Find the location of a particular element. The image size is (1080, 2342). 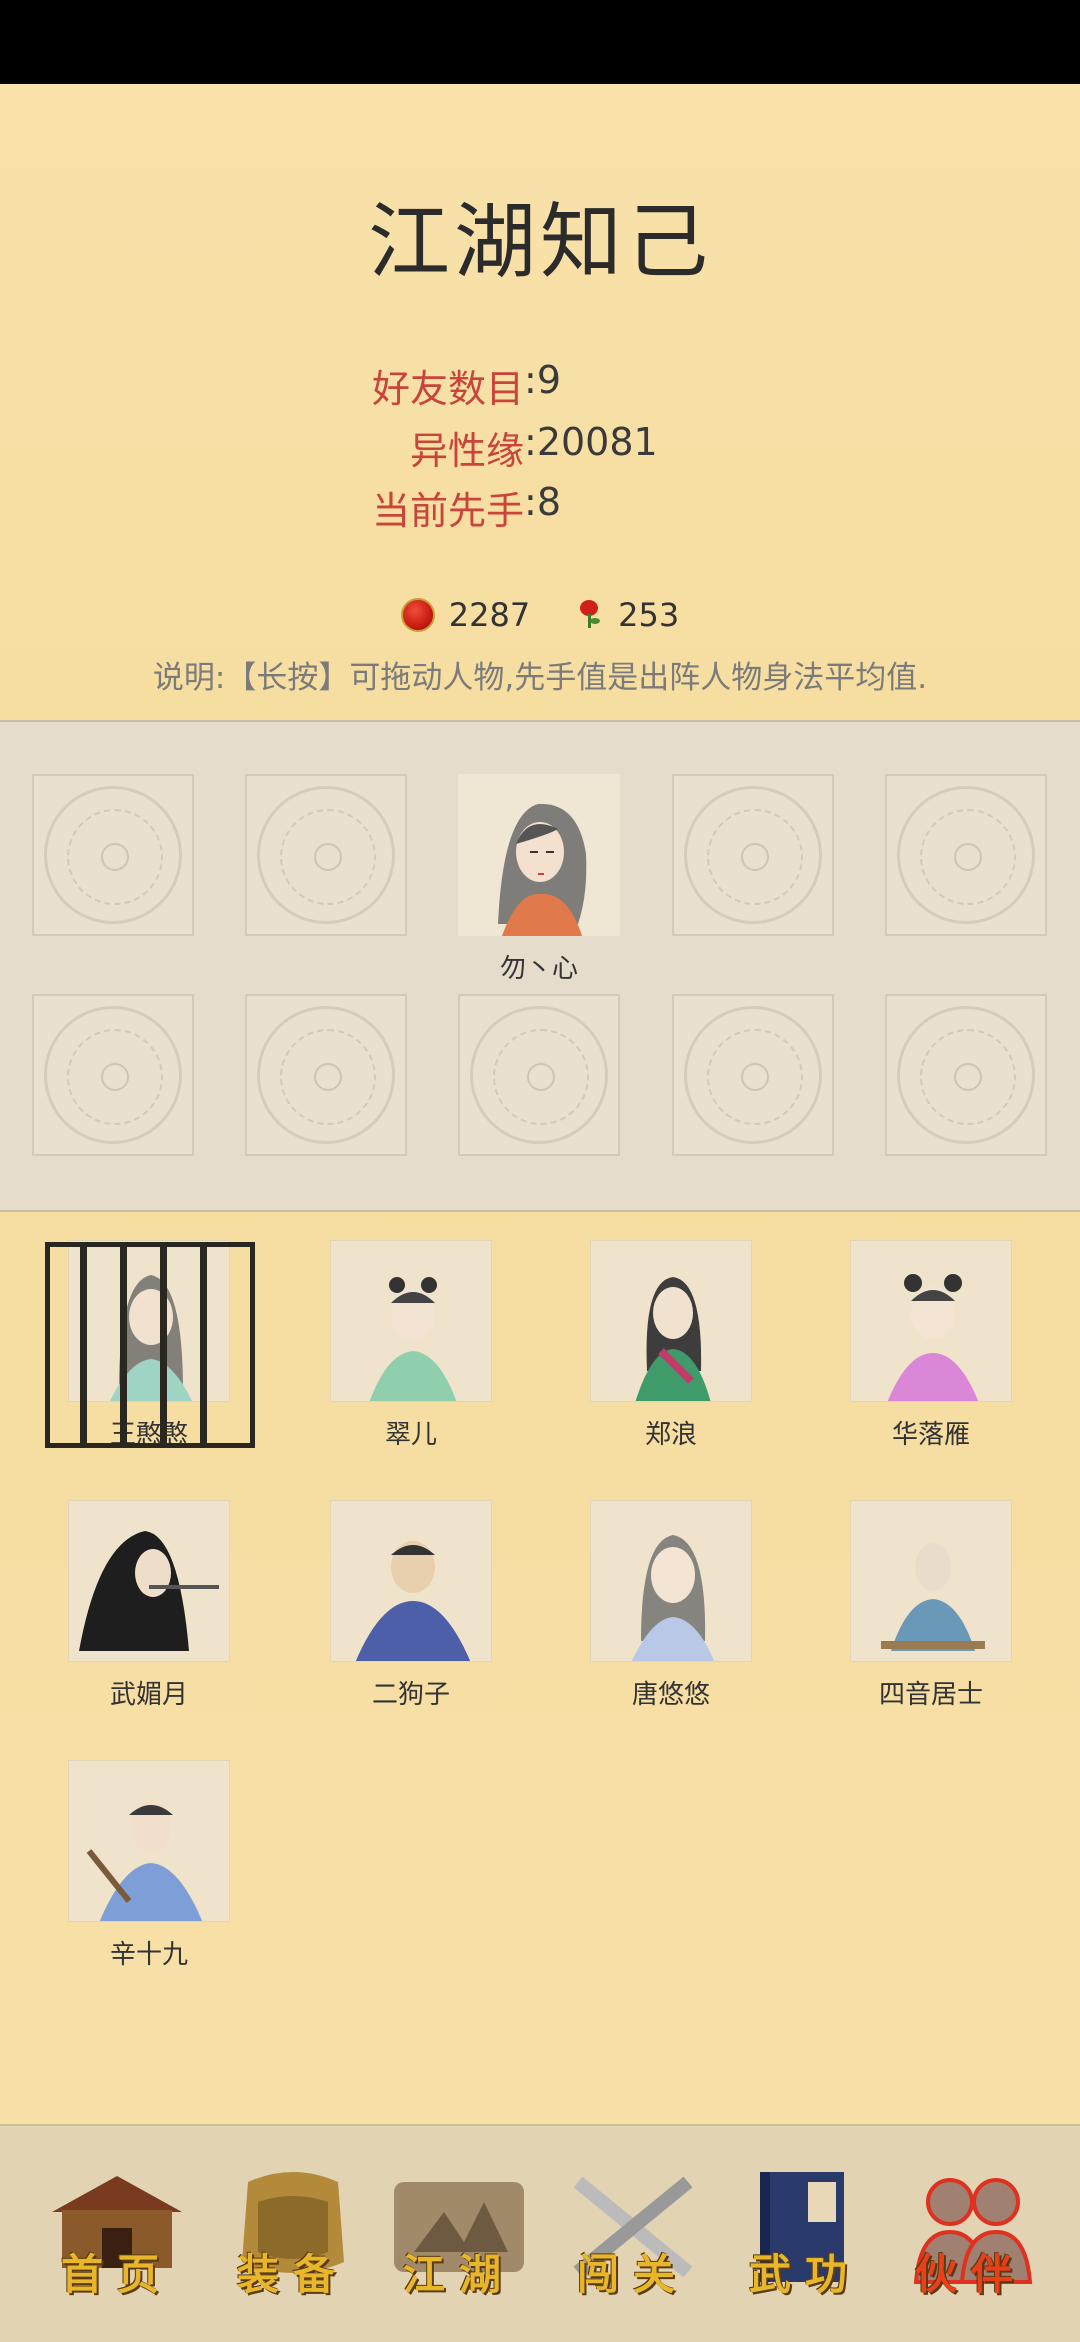

nav-challenge: 闯关 is located at coordinates (633, 2237).